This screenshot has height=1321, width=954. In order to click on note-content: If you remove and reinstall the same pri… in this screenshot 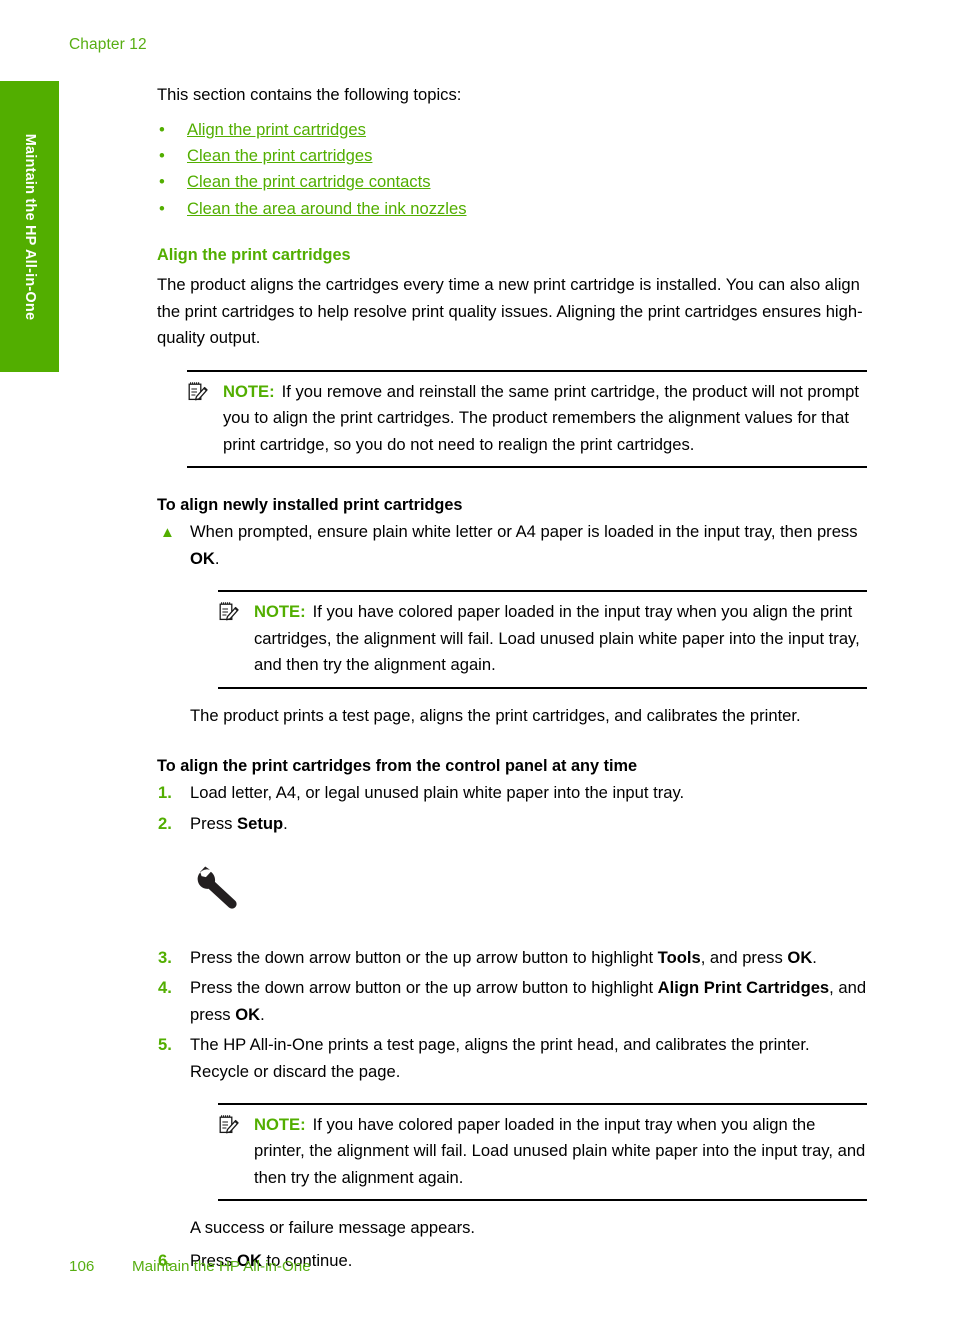, I will do `click(541, 418)`.